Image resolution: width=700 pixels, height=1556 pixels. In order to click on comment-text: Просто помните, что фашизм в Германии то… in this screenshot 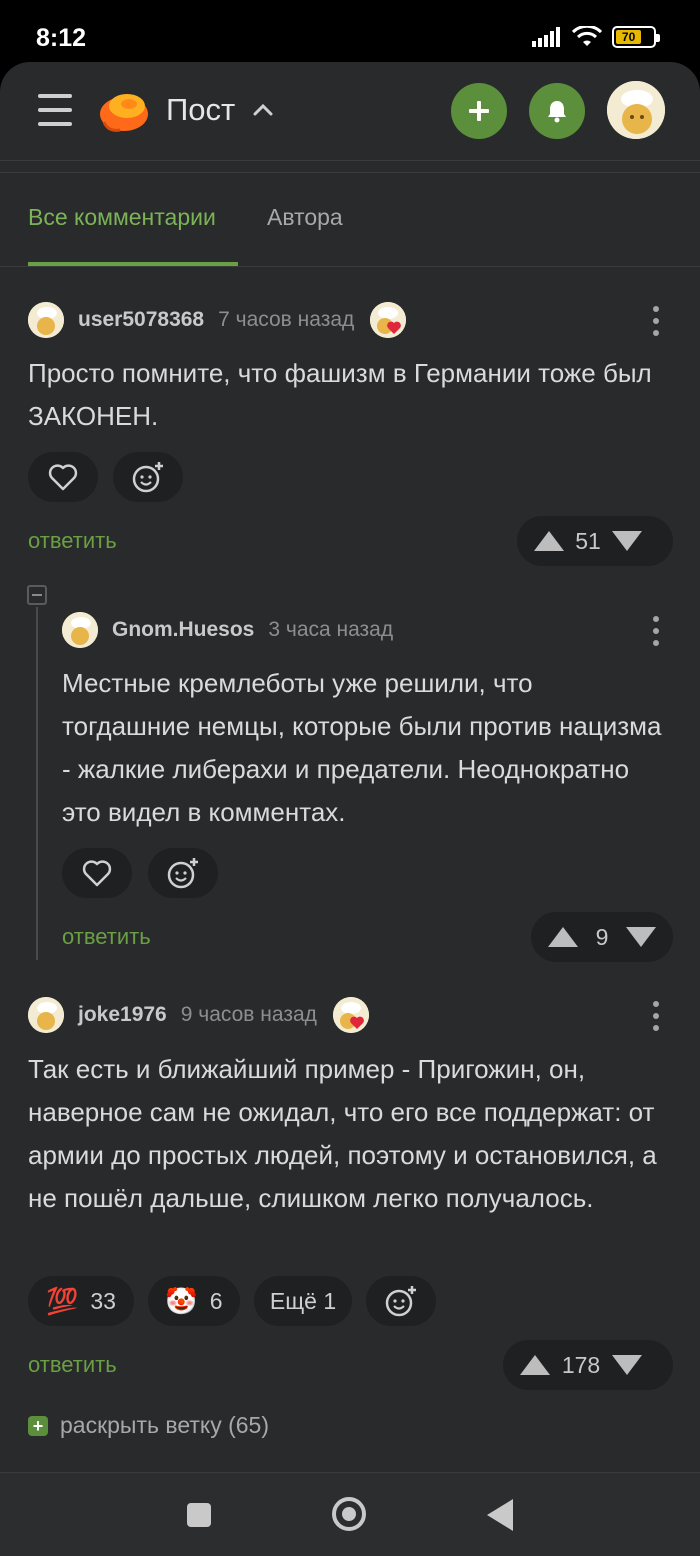, I will do `click(340, 394)`.